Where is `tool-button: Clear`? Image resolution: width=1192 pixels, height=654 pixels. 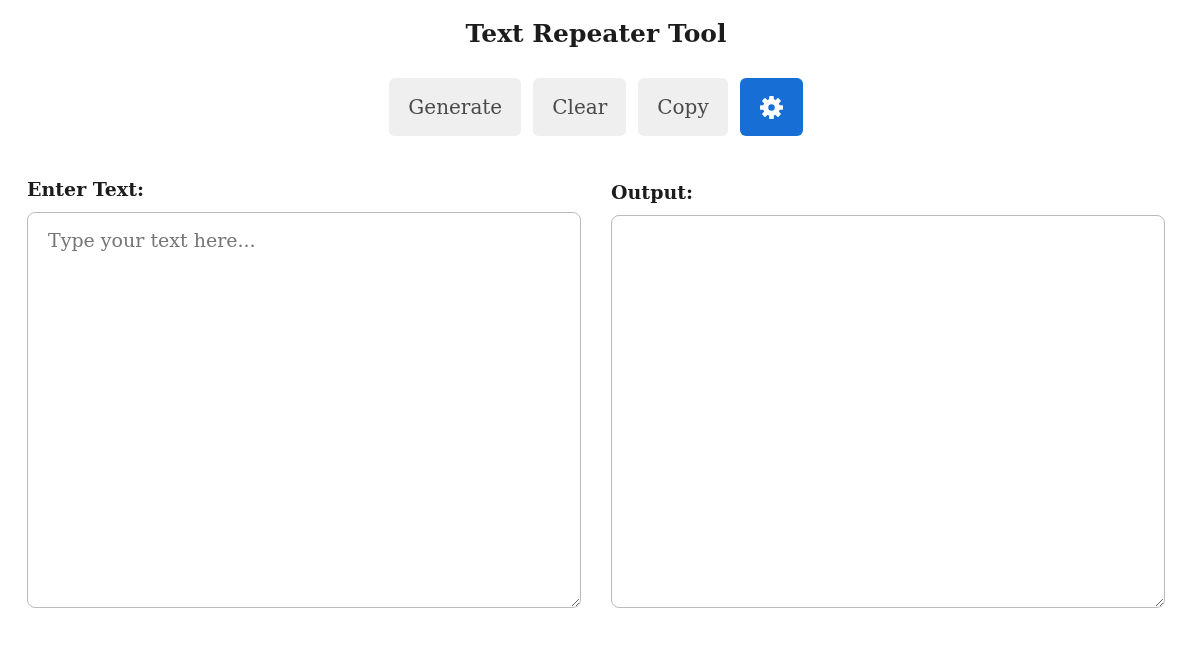 tool-button: Clear is located at coordinates (580, 107).